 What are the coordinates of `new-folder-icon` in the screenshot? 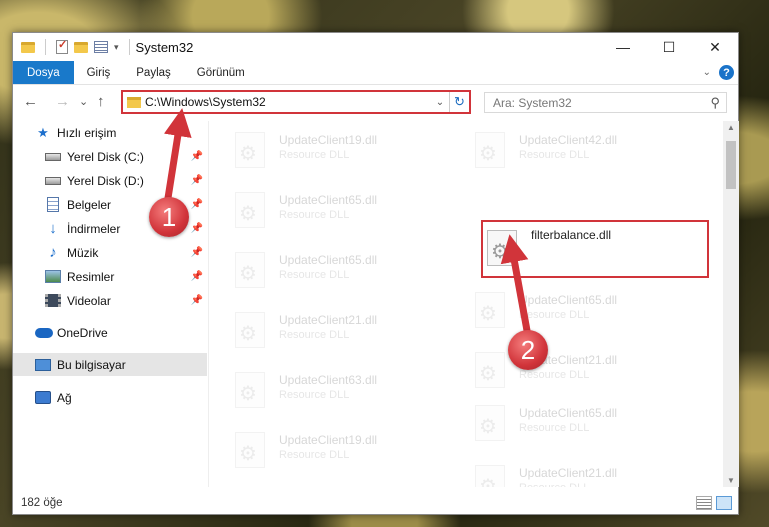 It's located at (81, 47).